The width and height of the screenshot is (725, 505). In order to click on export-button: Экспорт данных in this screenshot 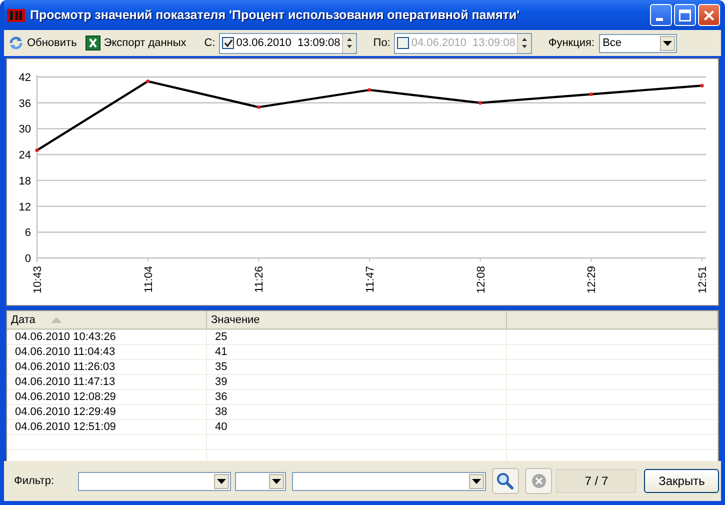, I will do `click(135, 43)`.